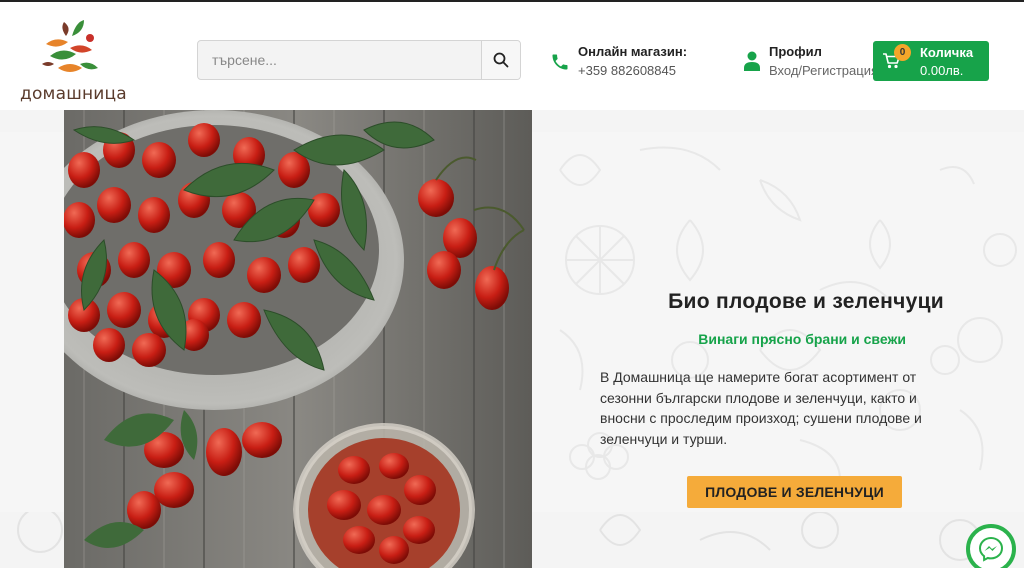 The height and width of the screenshot is (568, 1024). What do you see at coordinates (340, 60) in the screenshot?
I see `search-input` at bounding box center [340, 60].